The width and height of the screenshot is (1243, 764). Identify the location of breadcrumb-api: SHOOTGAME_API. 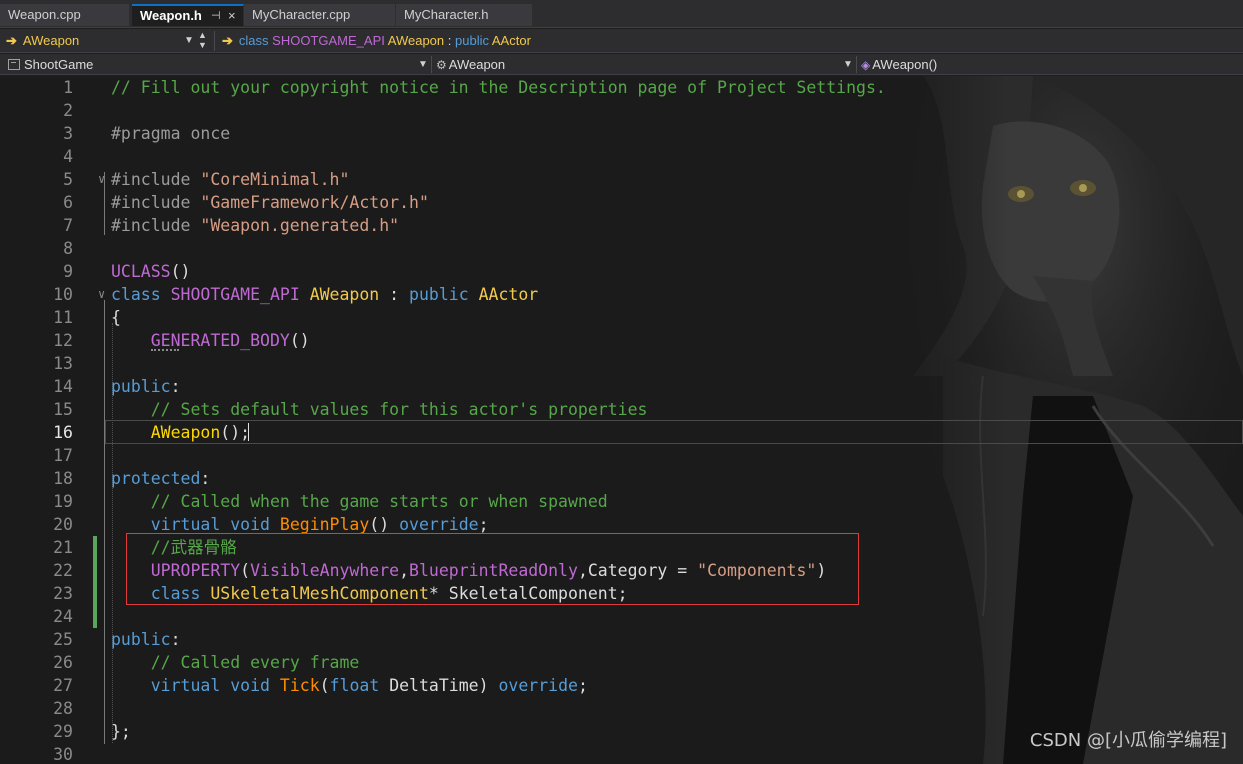
(328, 40).